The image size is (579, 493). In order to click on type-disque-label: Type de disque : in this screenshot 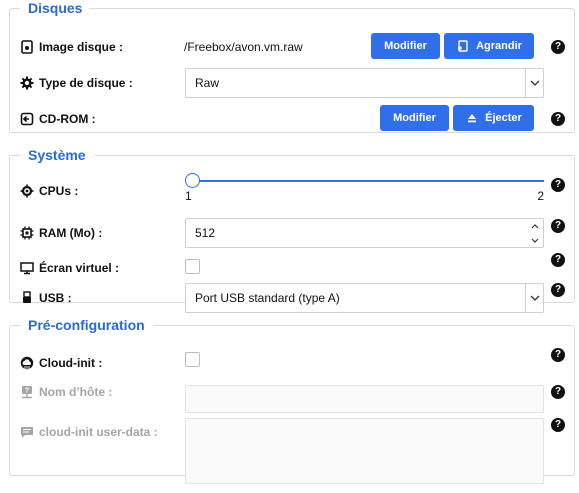, I will do `click(76, 83)`.